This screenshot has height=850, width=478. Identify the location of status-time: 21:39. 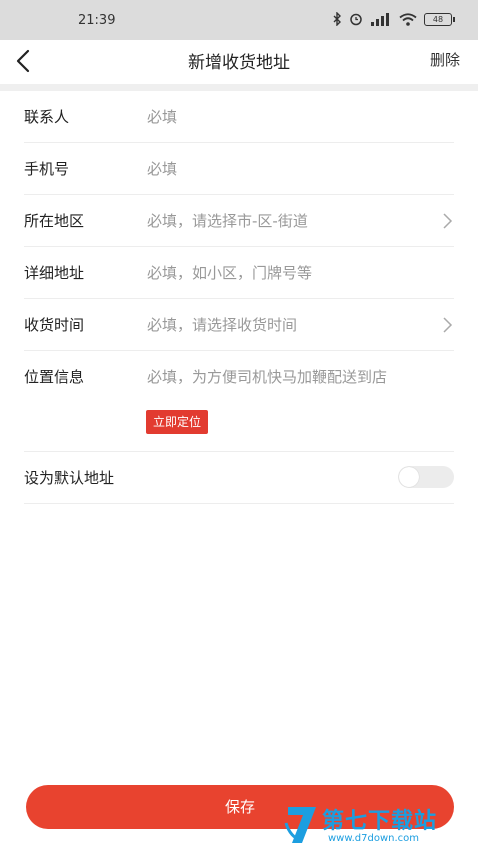
(97, 20).